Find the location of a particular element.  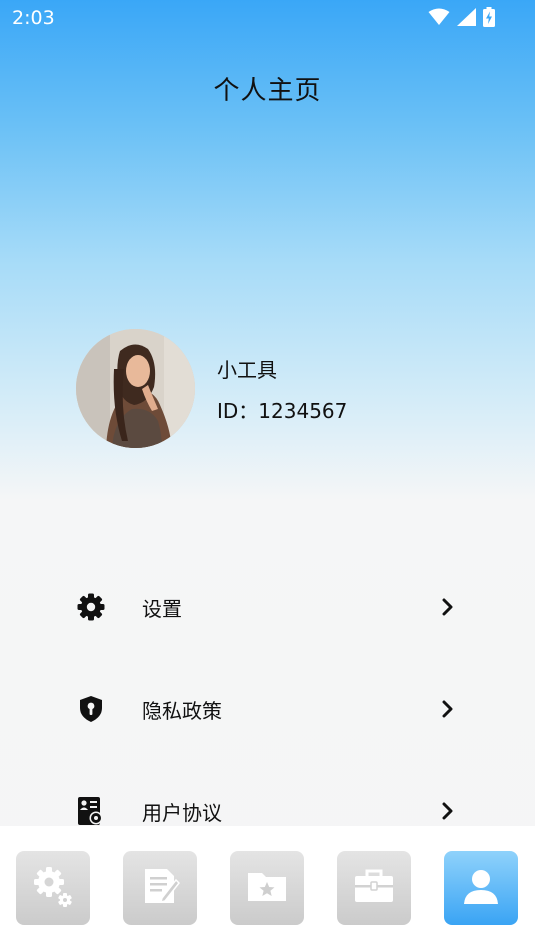

profile-info: 小工具 ID：1234567 is located at coordinates (282, 389).